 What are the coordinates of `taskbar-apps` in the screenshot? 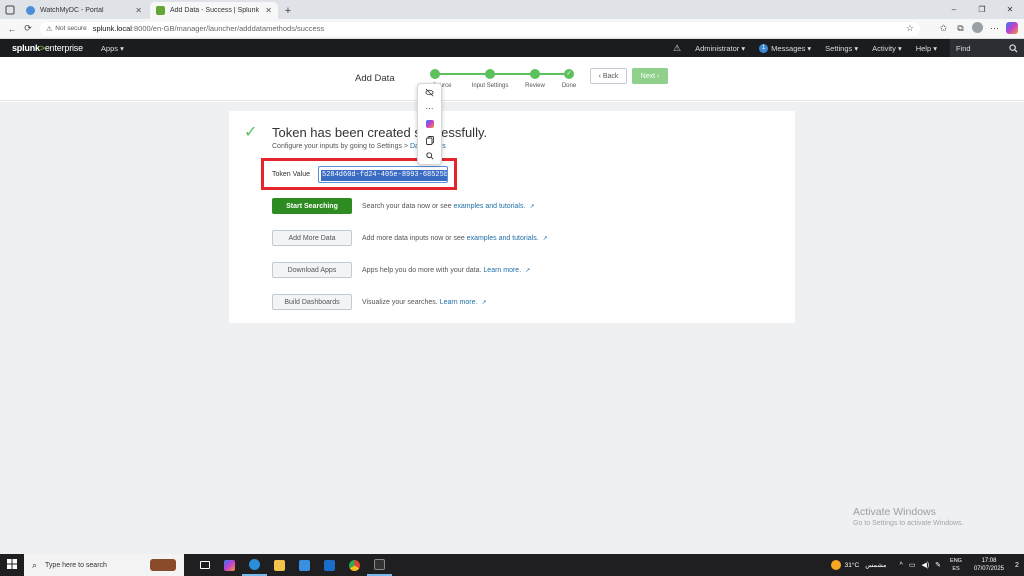 It's located at (292, 565).